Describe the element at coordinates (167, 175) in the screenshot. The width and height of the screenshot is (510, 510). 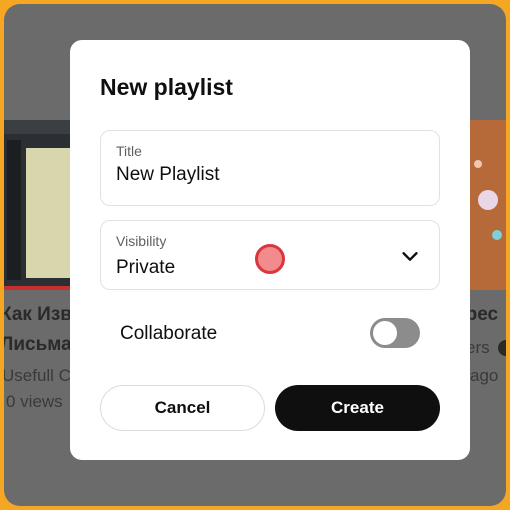
I see `title-input: New Playlist` at that location.